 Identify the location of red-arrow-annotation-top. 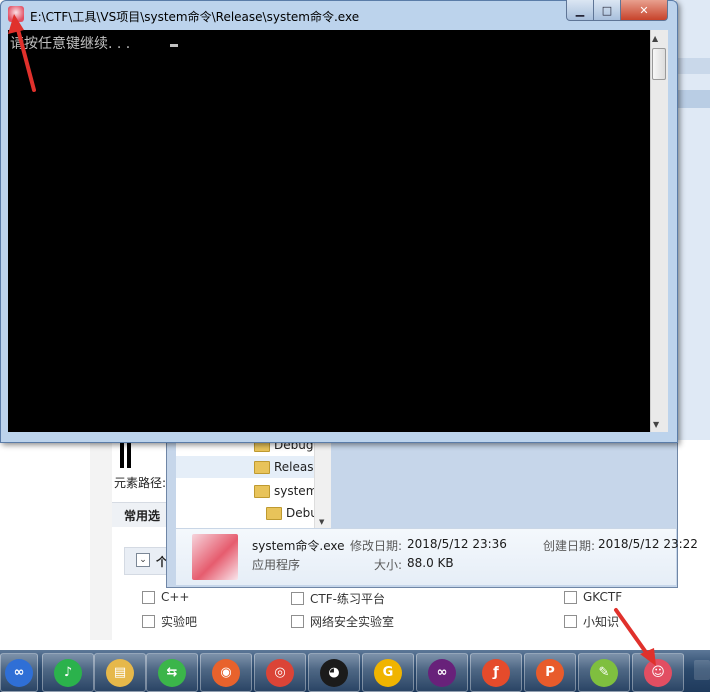
(22, 53).